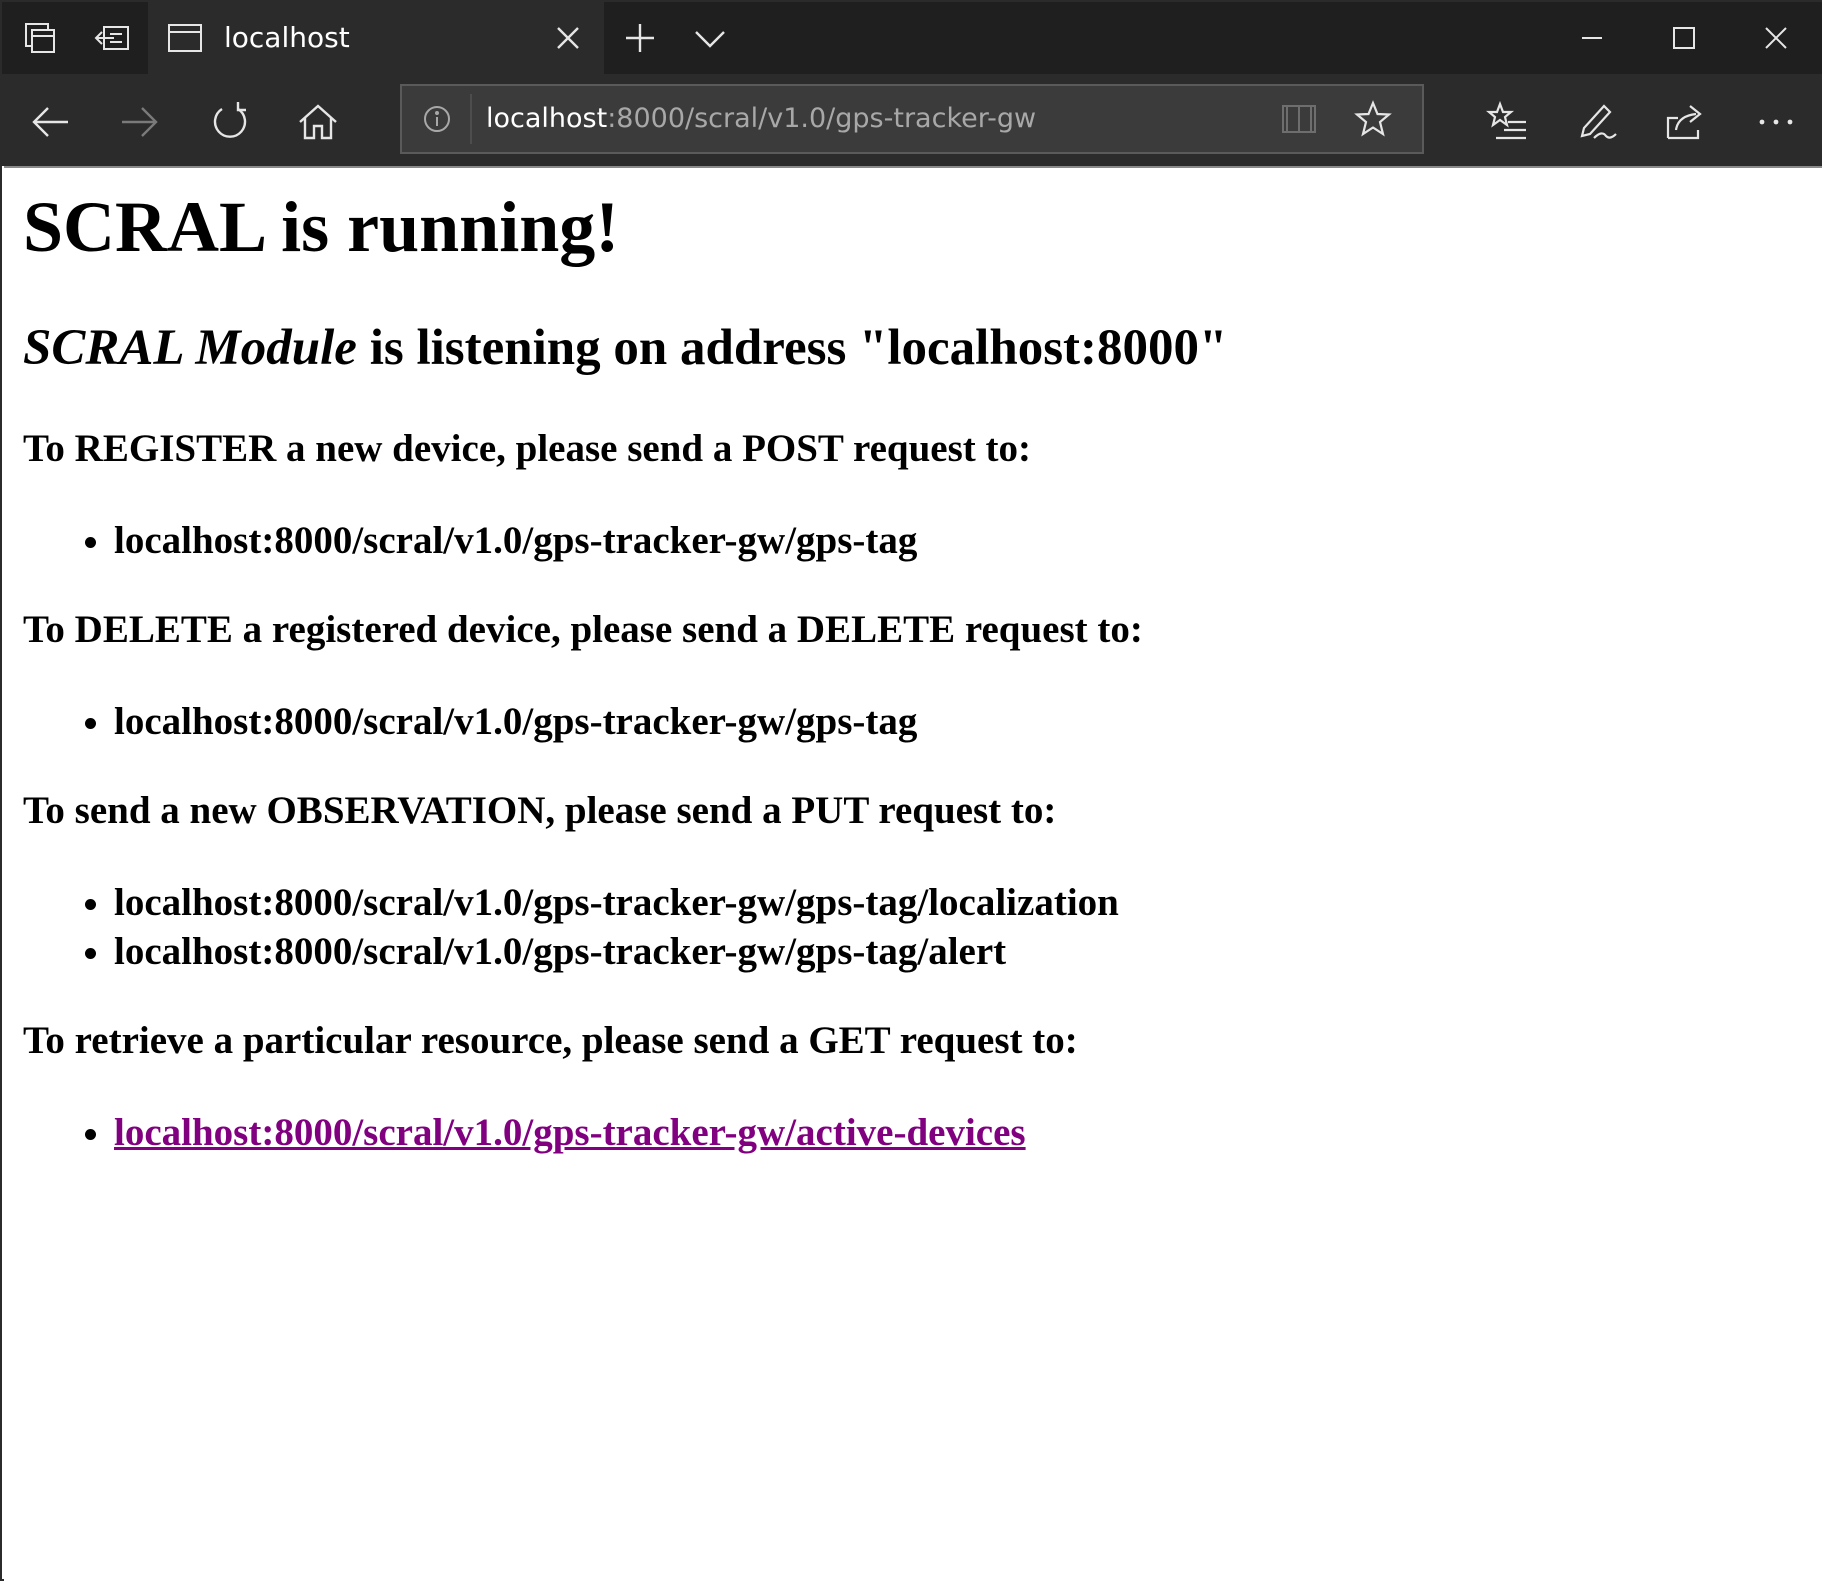 The width and height of the screenshot is (1822, 1581). I want to click on new-tab-icon, so click(640, 38).